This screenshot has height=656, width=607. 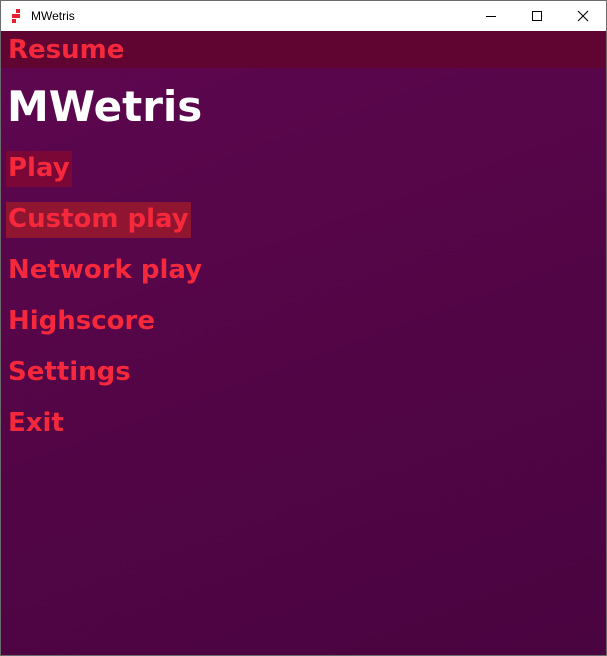 I want to click on menu-item-label: Custom play, so click(x=98, y=219).